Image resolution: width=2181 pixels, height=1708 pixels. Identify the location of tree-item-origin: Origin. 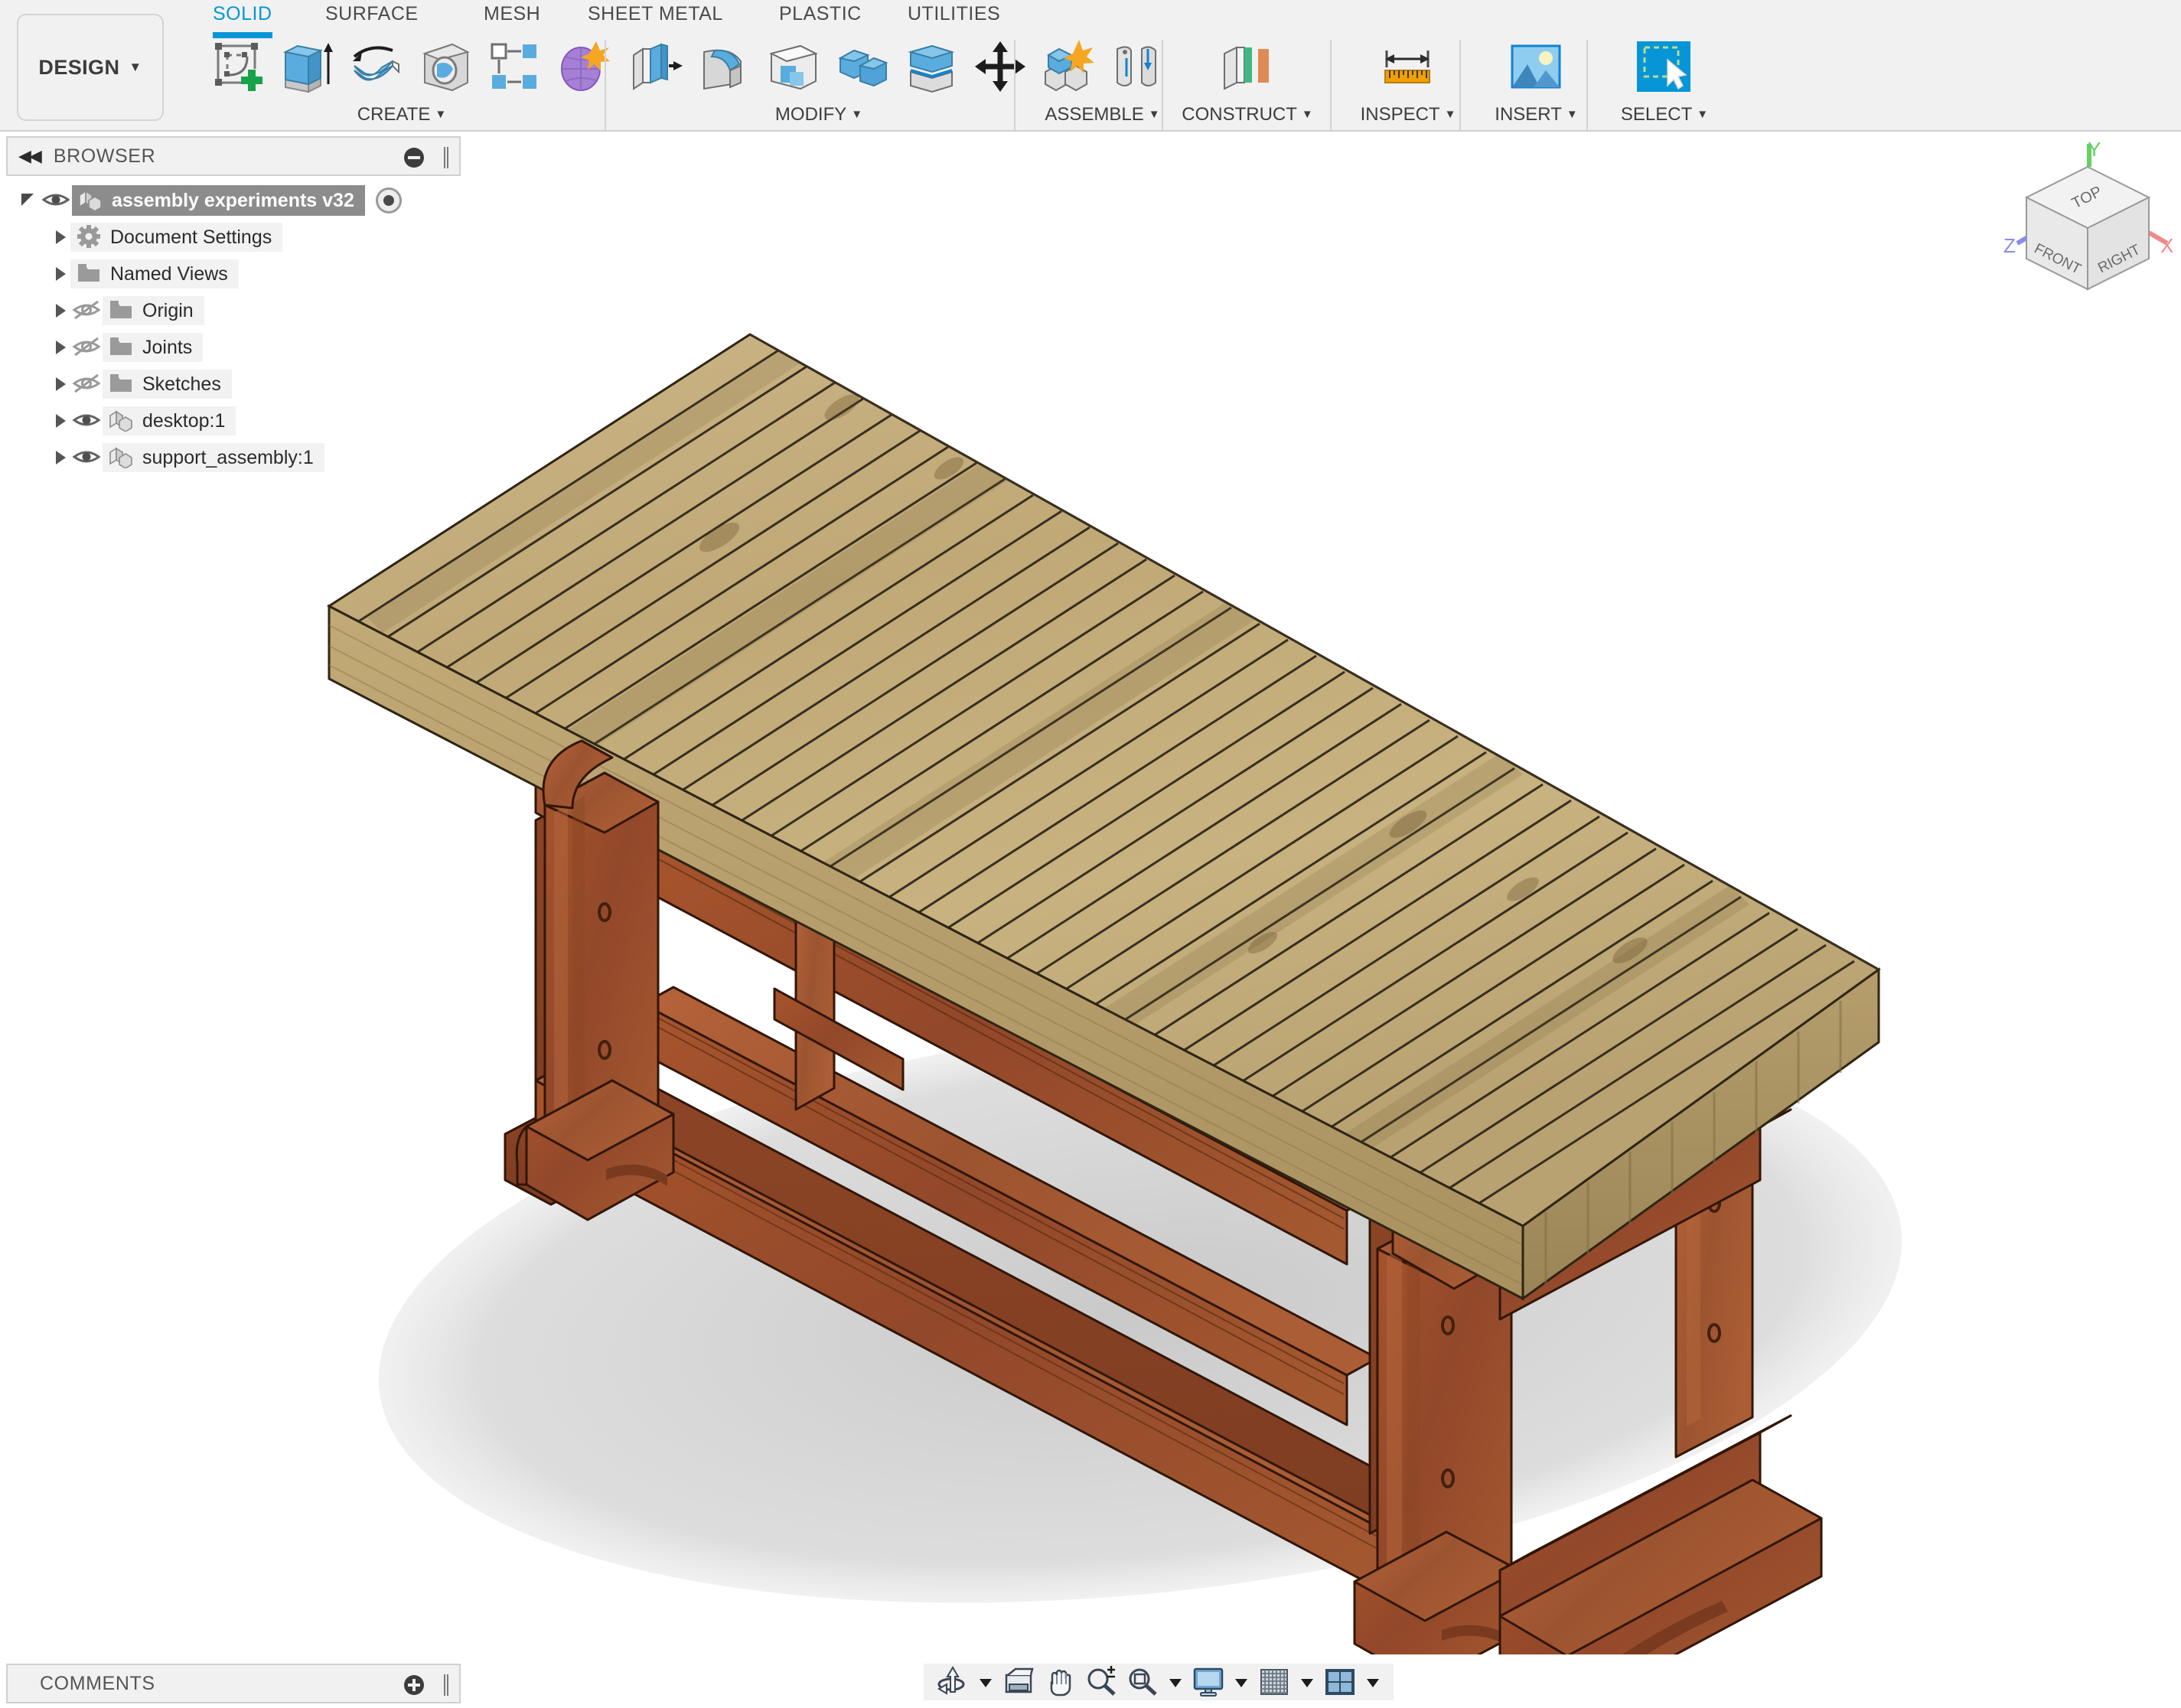
(237, 310).